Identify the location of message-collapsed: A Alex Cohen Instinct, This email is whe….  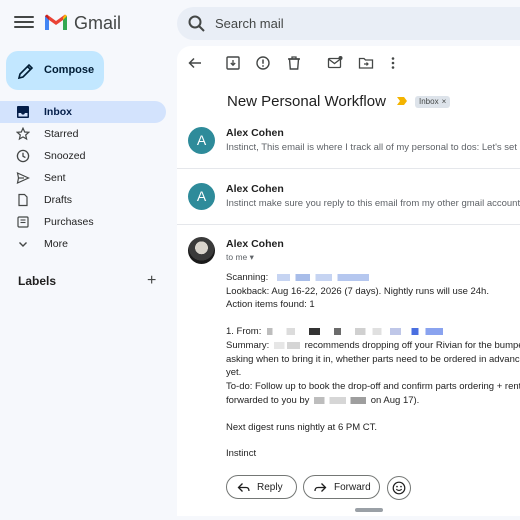
(348, 149).